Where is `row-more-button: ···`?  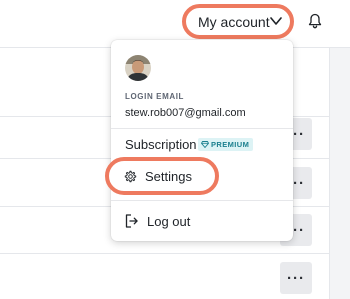
row-more-button: ··· is located at coordinates (296, 278).